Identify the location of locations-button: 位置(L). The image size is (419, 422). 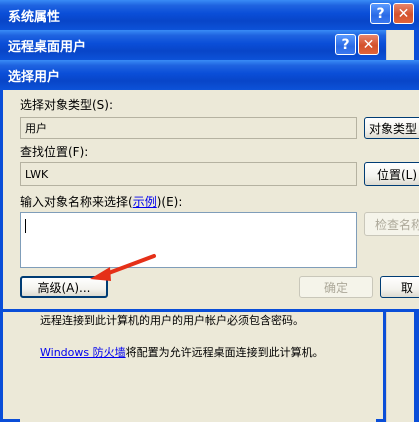
(391, 174).